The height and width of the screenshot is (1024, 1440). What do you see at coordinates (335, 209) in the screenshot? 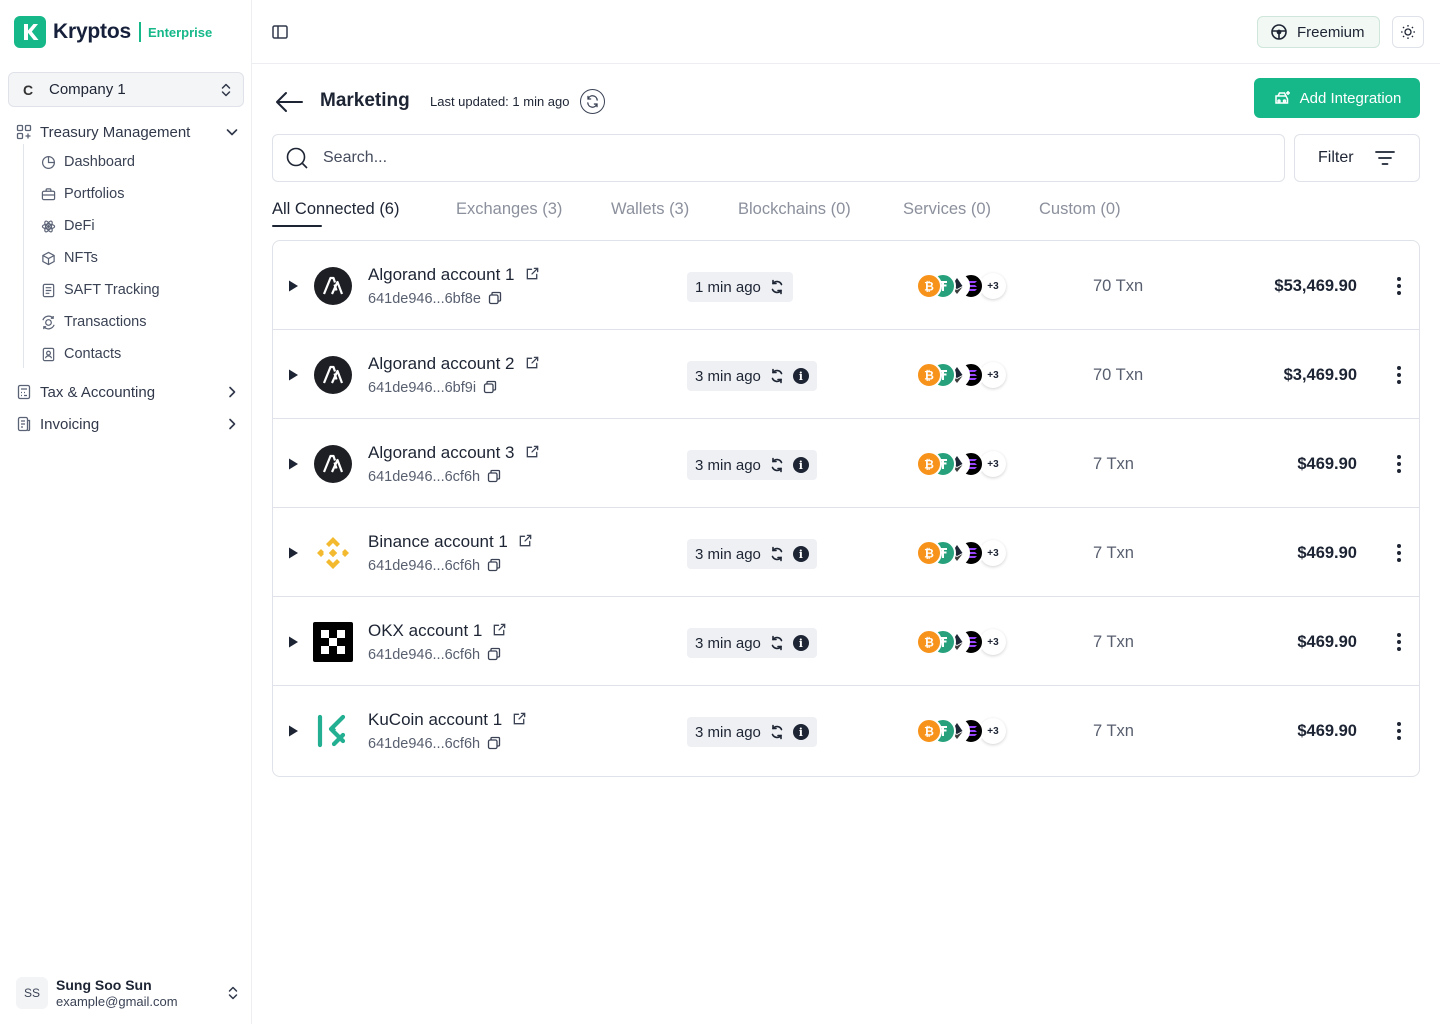
I see `tab-all-connected: All Connected (6)` at bounding box center [335, 209].